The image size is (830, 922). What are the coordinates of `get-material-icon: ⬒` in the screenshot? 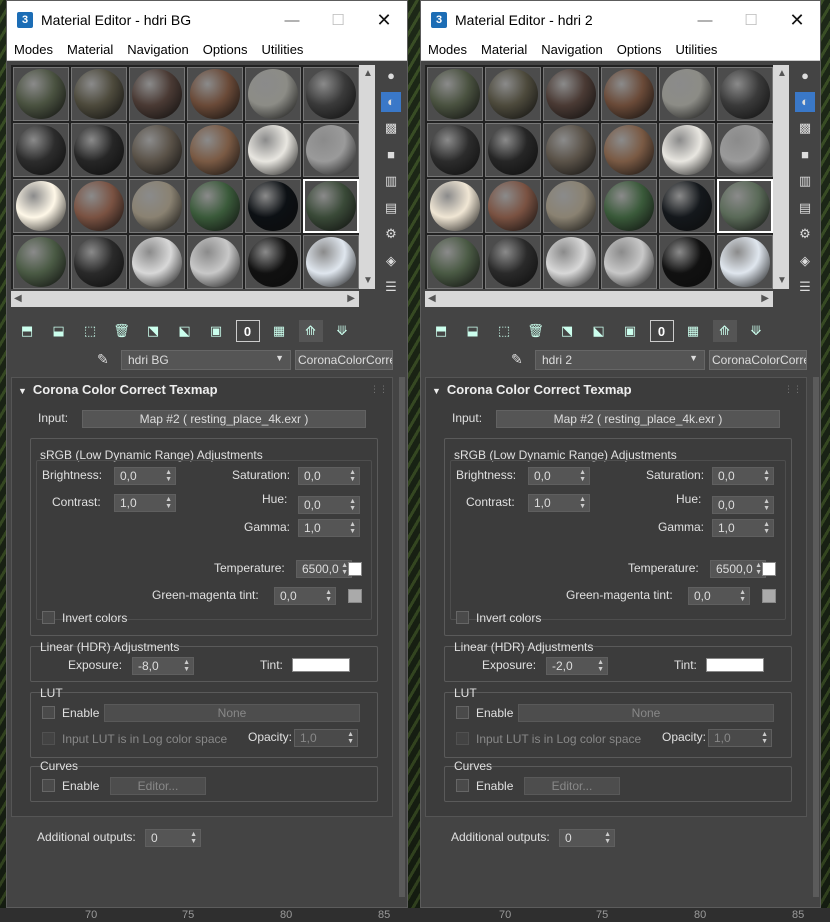 It's located at (441, 331).